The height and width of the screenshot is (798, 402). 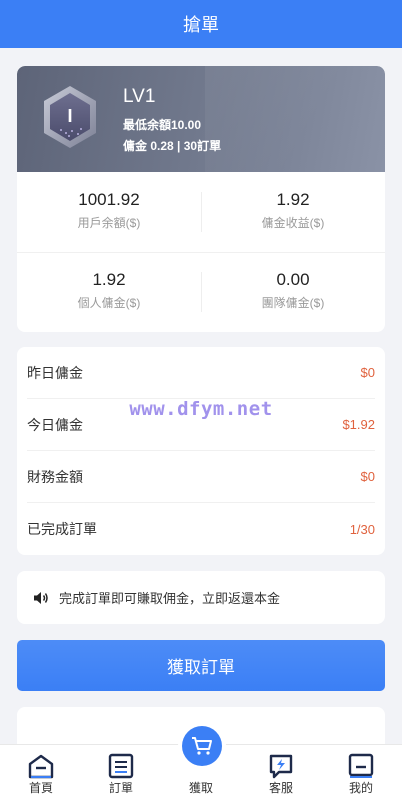 I want to click on summary-label: 昨日傭金, so click(x=55, y=372).